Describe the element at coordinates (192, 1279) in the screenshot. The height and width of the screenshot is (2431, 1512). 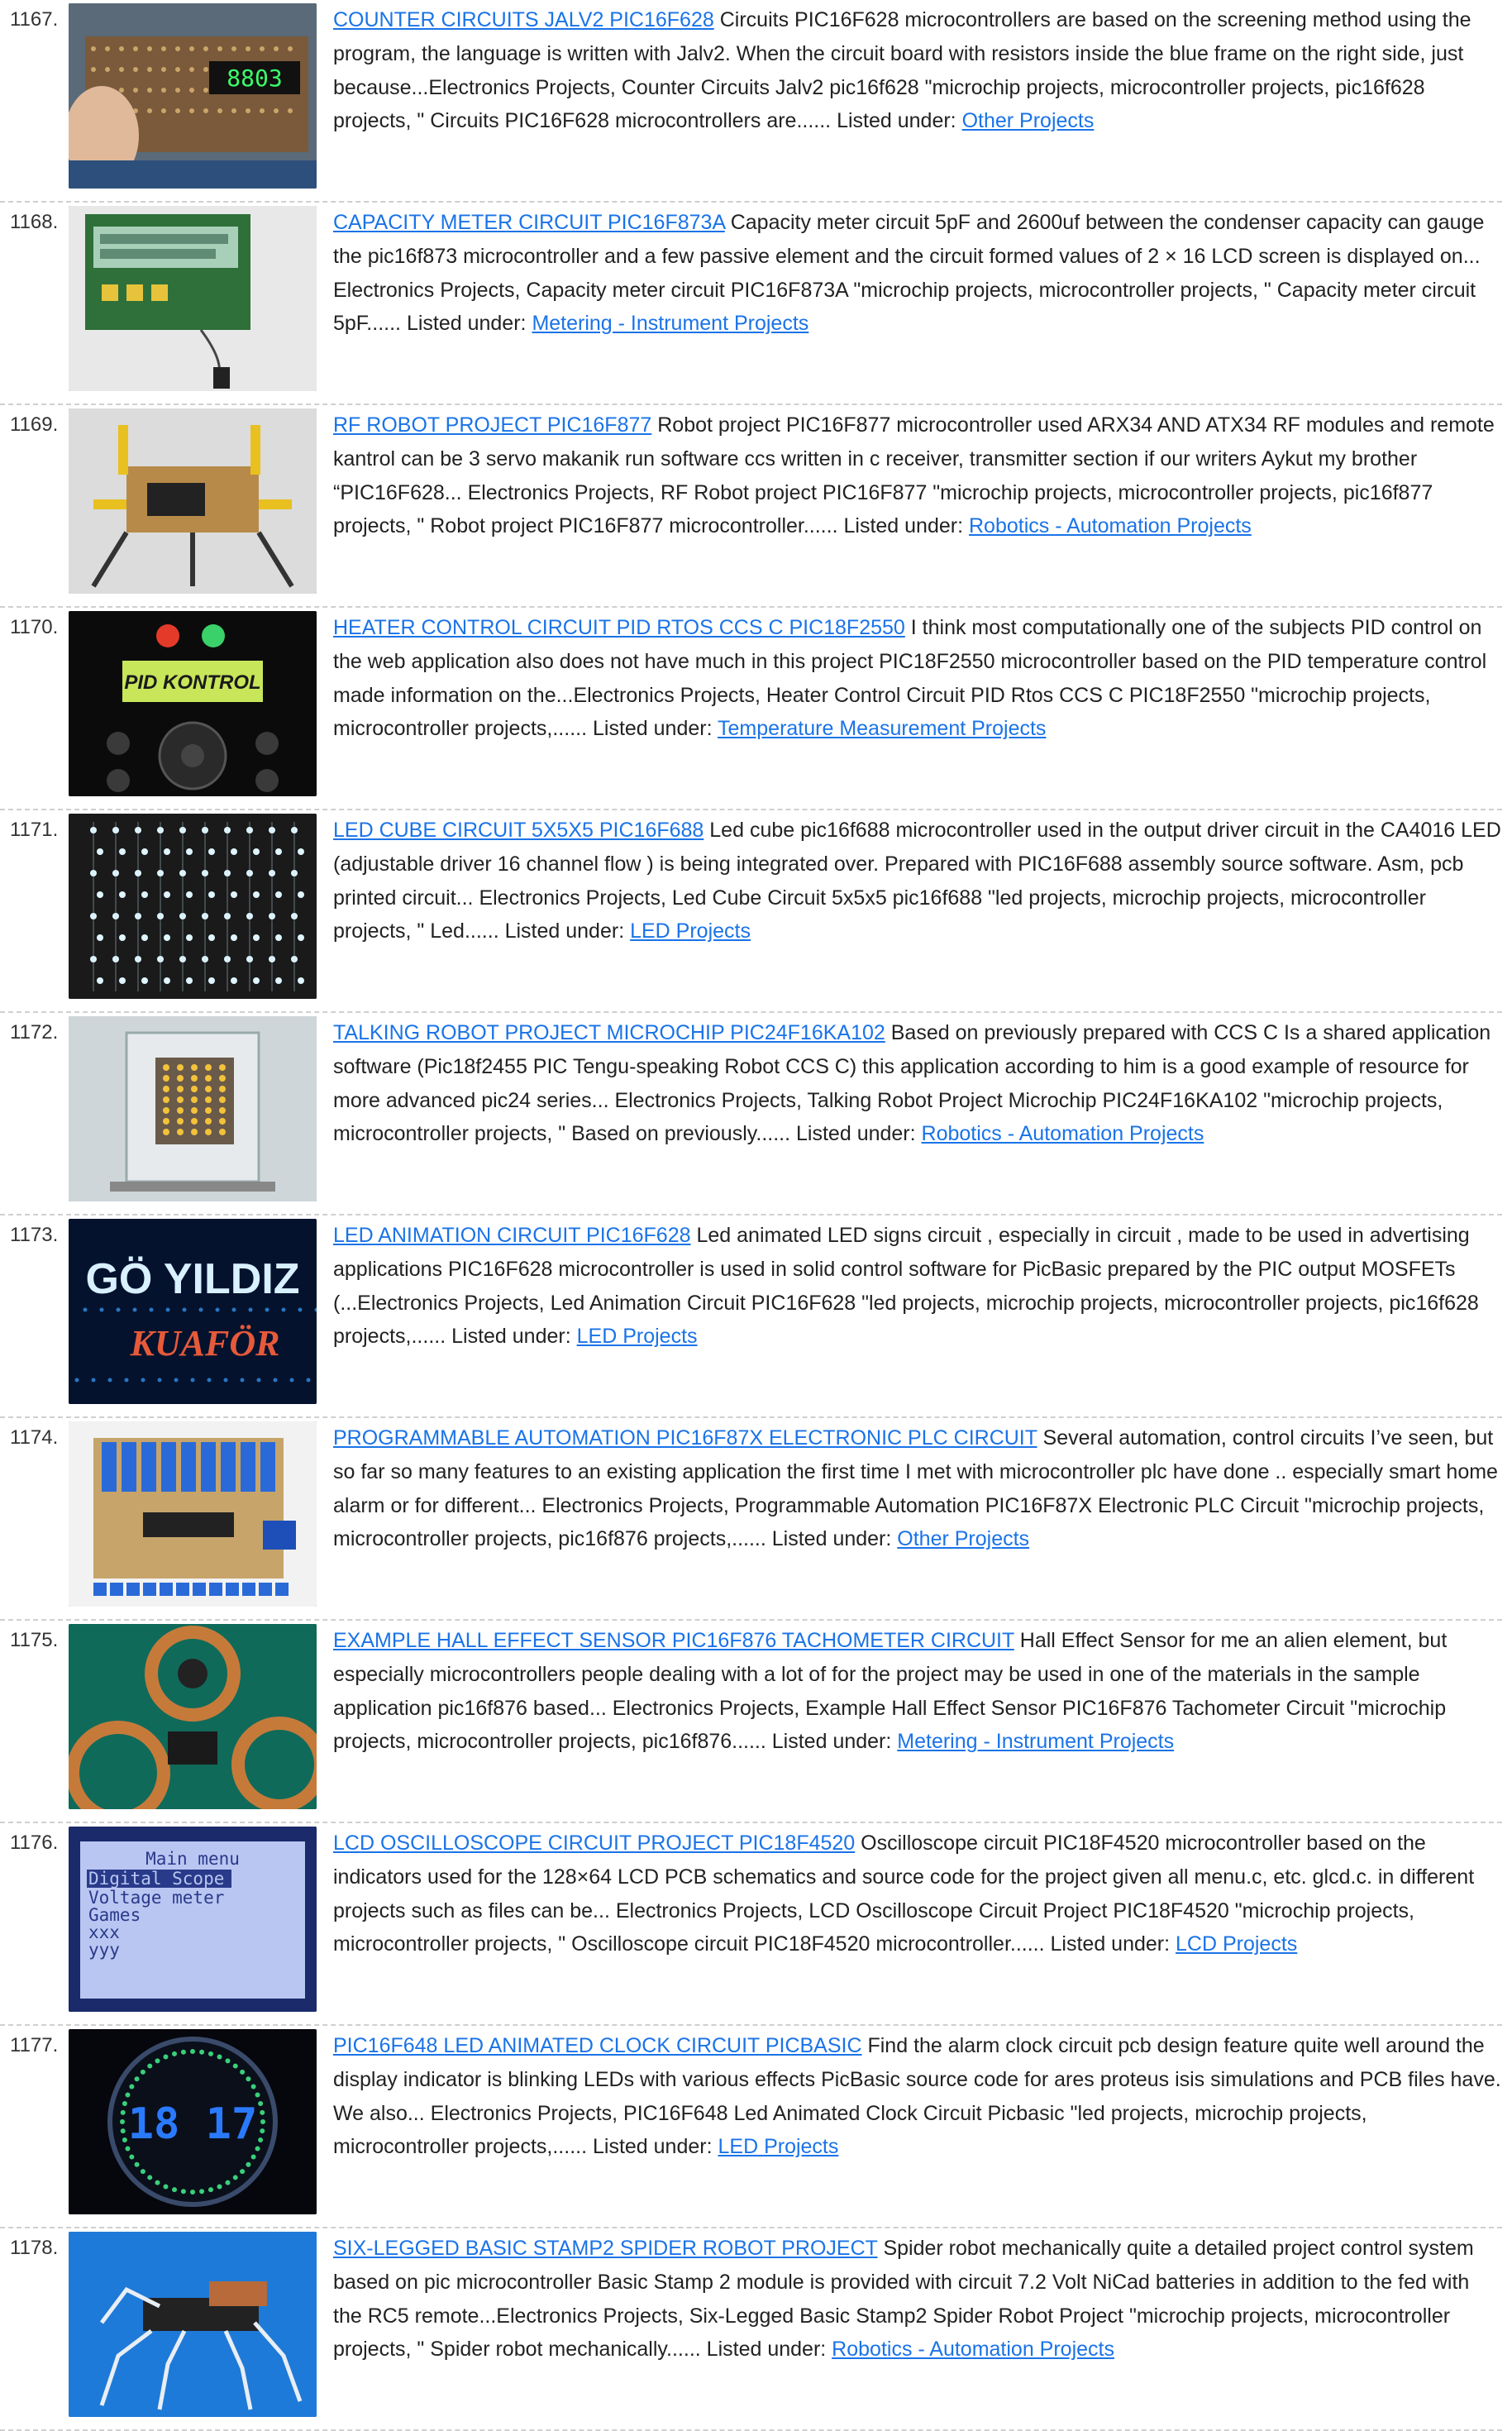
I see `svg-text: GÖ YILDIZ` at that location.